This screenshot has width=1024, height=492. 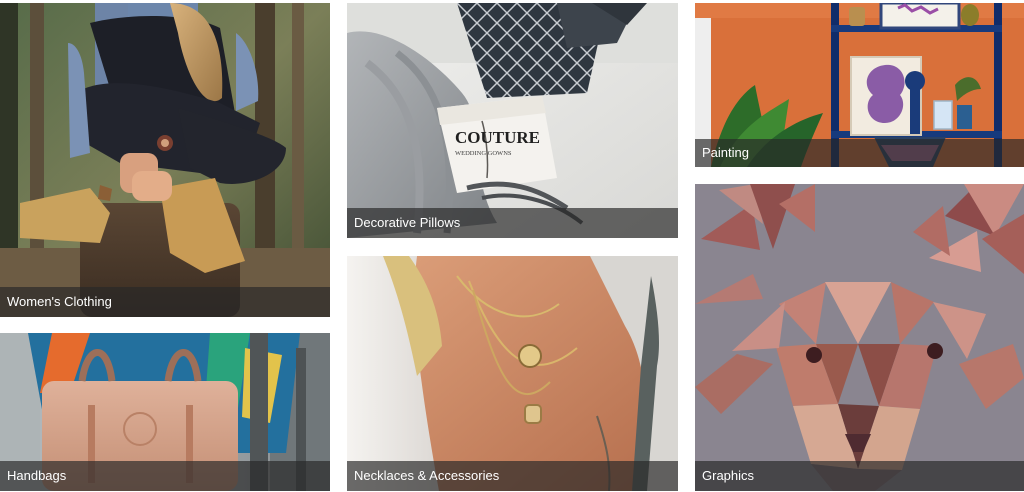 I want to click on book-subtitle-text: WEDDING GOWNS, so click(x=483, y=153).